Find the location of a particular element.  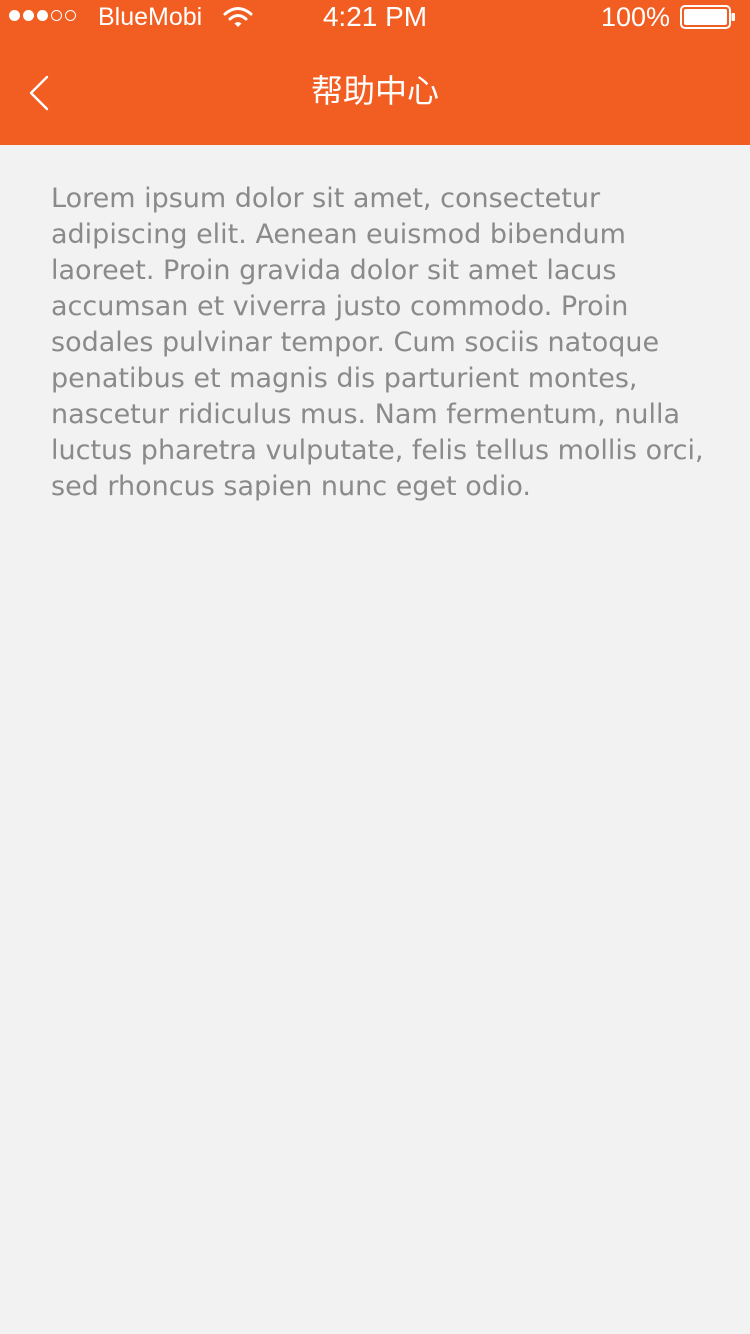

navigation-bar: 帮助中心 is located at coordinates (375, 90).